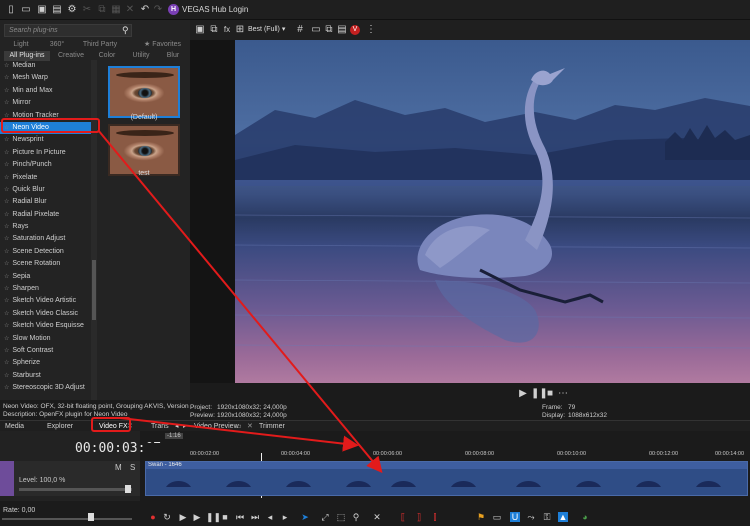 This screenshot has width=750, height=526. Describe the element at coordinates (153, 517) in the screenshot. I see `record-icon: ●` at that location.